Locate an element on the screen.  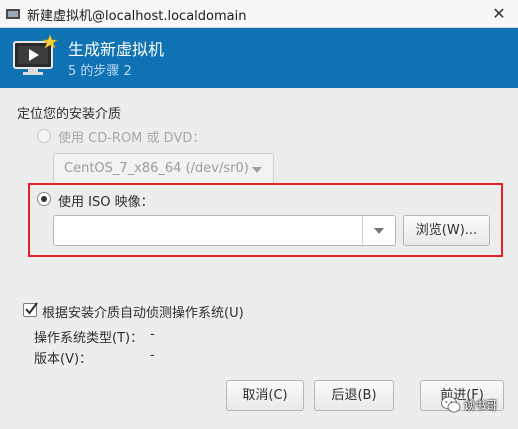
wizard-step-indicator: 5 的步骤 2 is located at coordinates (100, 71).